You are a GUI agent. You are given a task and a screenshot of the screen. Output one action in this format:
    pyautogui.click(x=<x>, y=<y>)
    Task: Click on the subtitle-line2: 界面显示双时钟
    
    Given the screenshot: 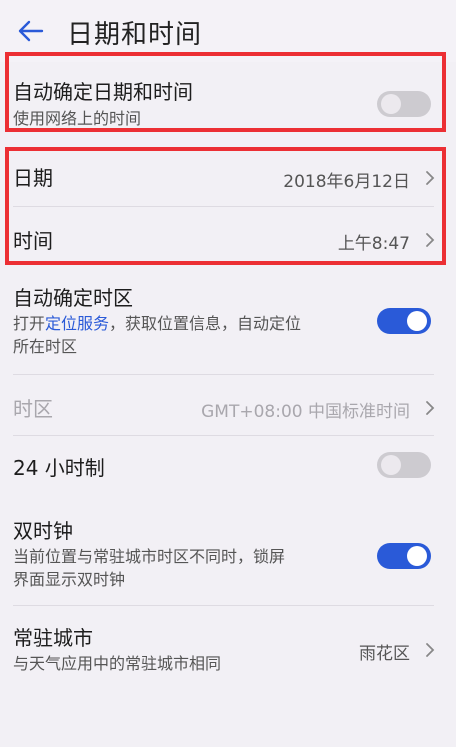 What is the action you would take?
    pyautogui.click(x=69, y=579)
    